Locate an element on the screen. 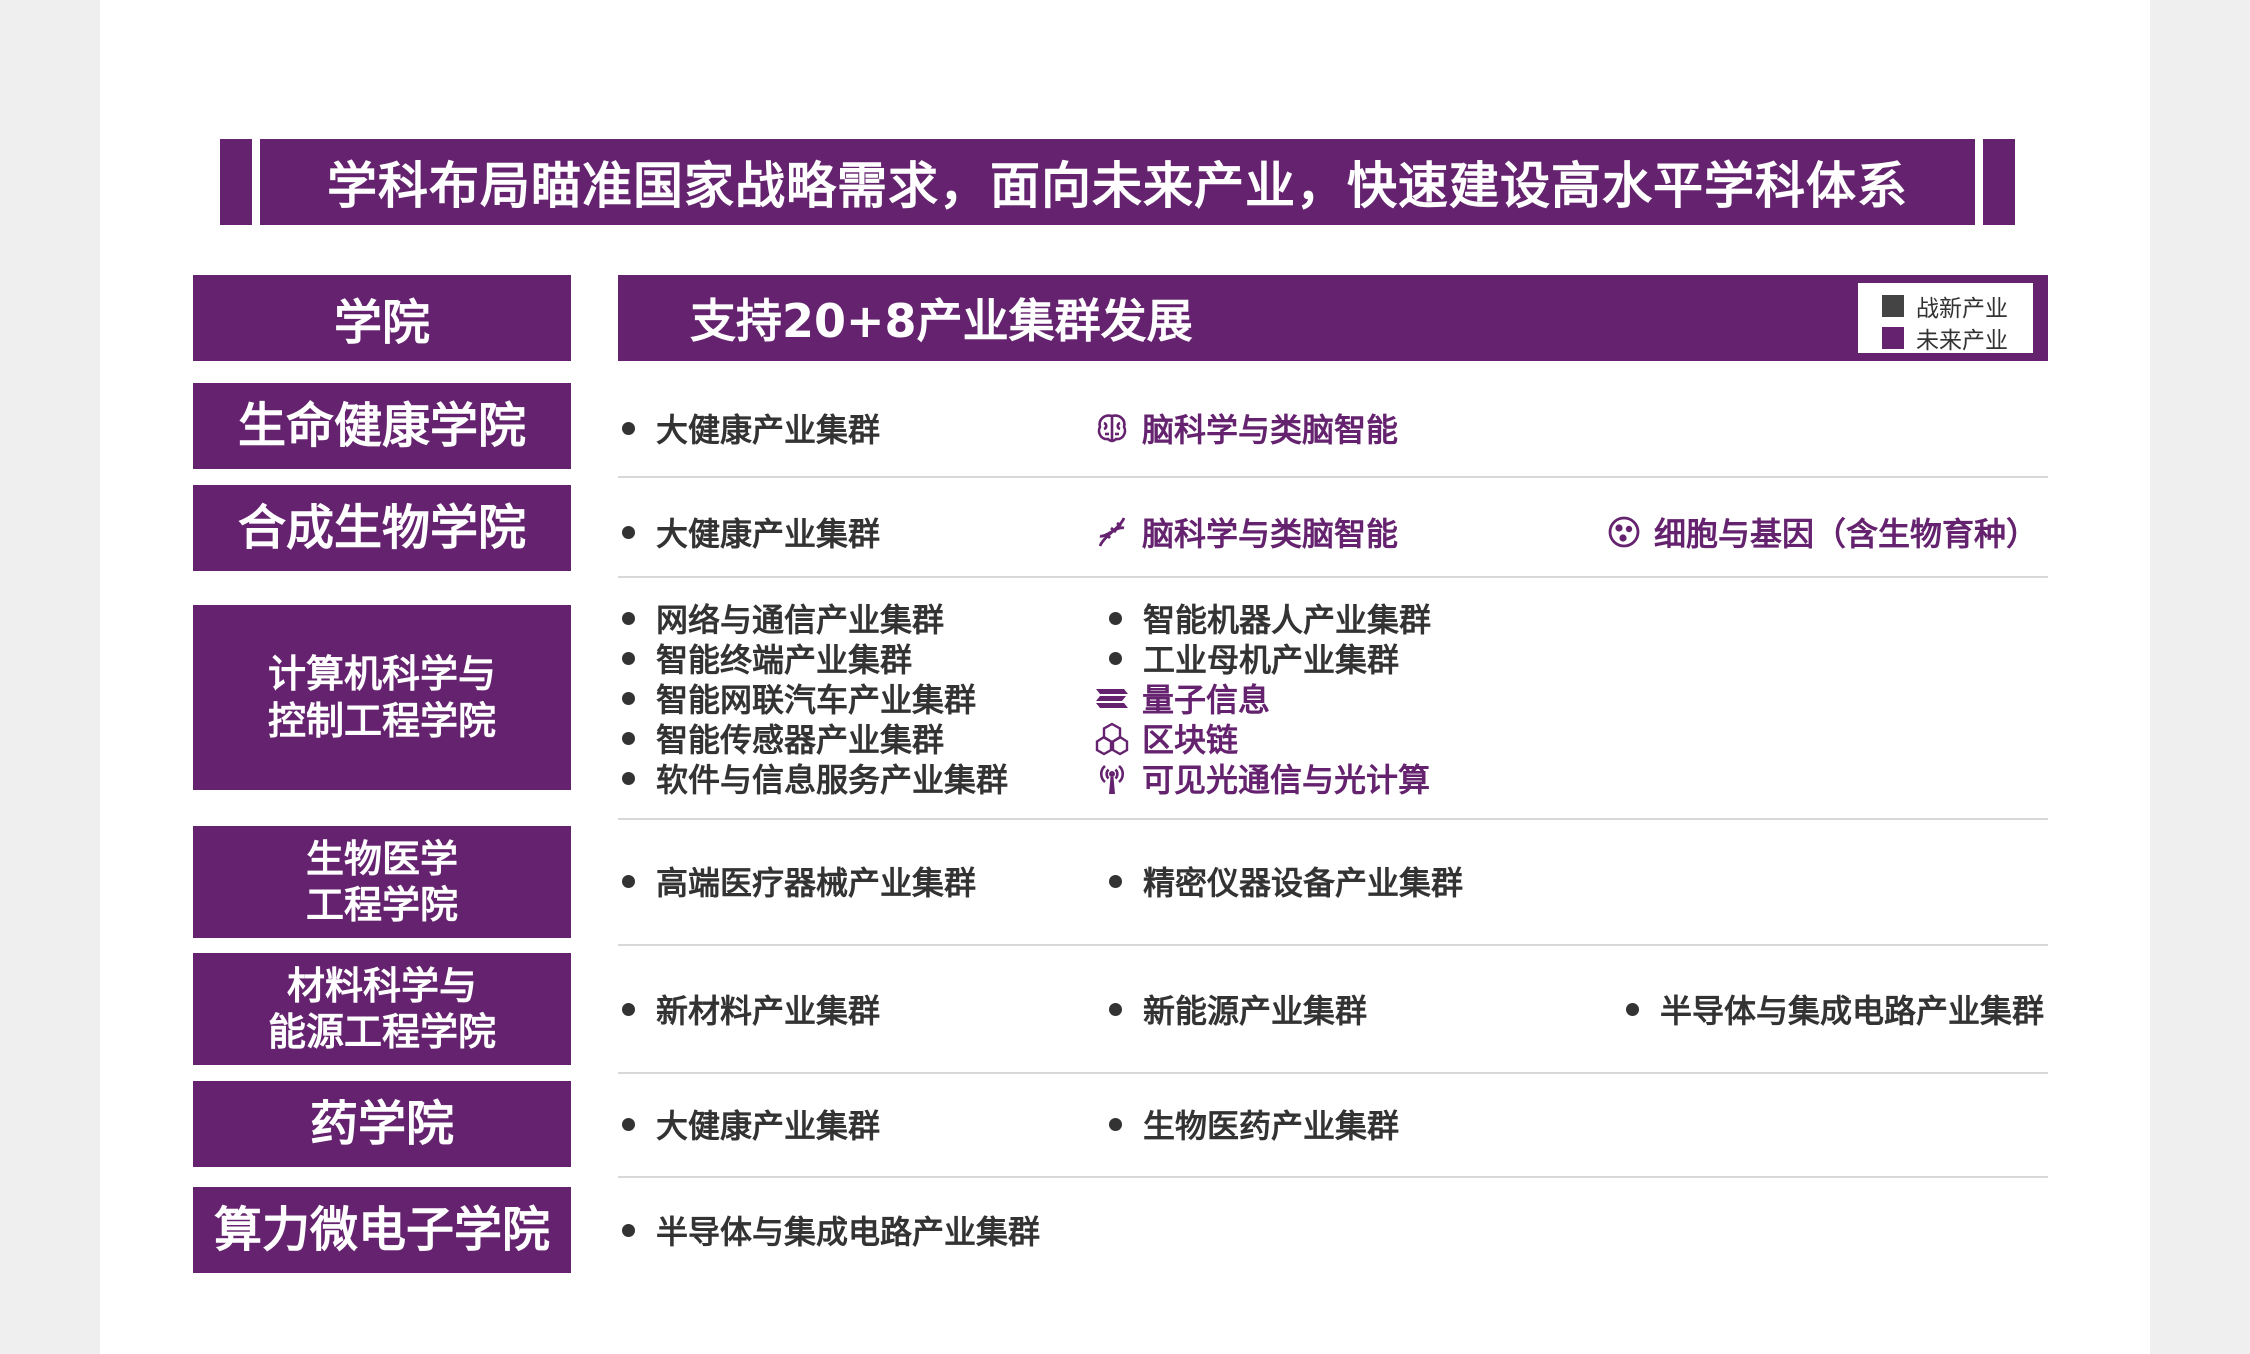 The width and height of the screenshot is (2250, 1354). brain-icon is located at coordinates (1112, 428).